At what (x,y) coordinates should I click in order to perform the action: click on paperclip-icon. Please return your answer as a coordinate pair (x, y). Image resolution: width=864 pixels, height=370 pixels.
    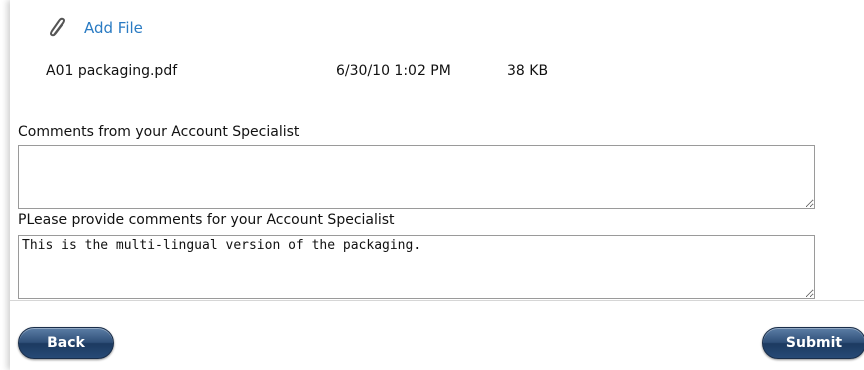
    Looking at the image, I should click on (57, 27).